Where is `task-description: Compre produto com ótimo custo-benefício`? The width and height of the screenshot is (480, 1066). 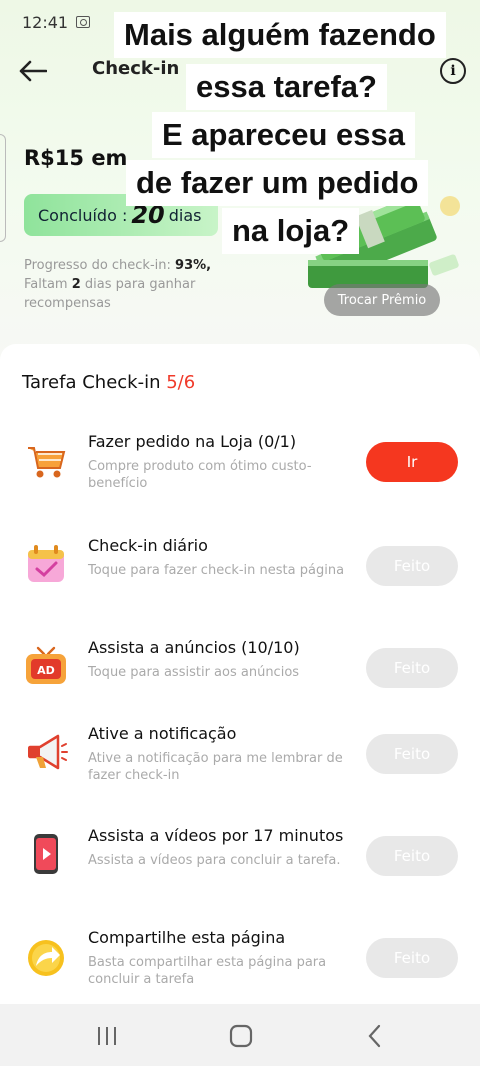 task-description: Compre produto com ótimo custo-benefício is located at coordinates (200, 475).